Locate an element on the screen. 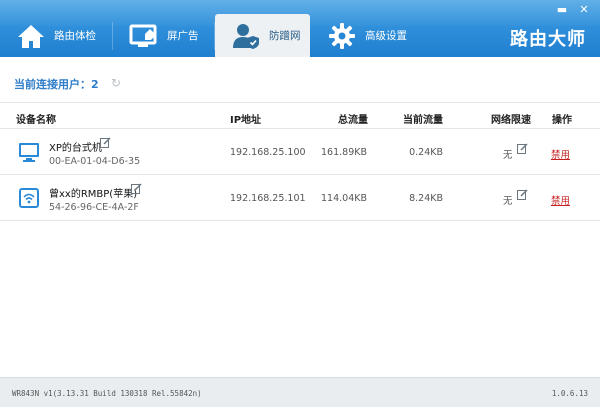  app-version: 1.0.6.13 is located at coordinates (569, 393).